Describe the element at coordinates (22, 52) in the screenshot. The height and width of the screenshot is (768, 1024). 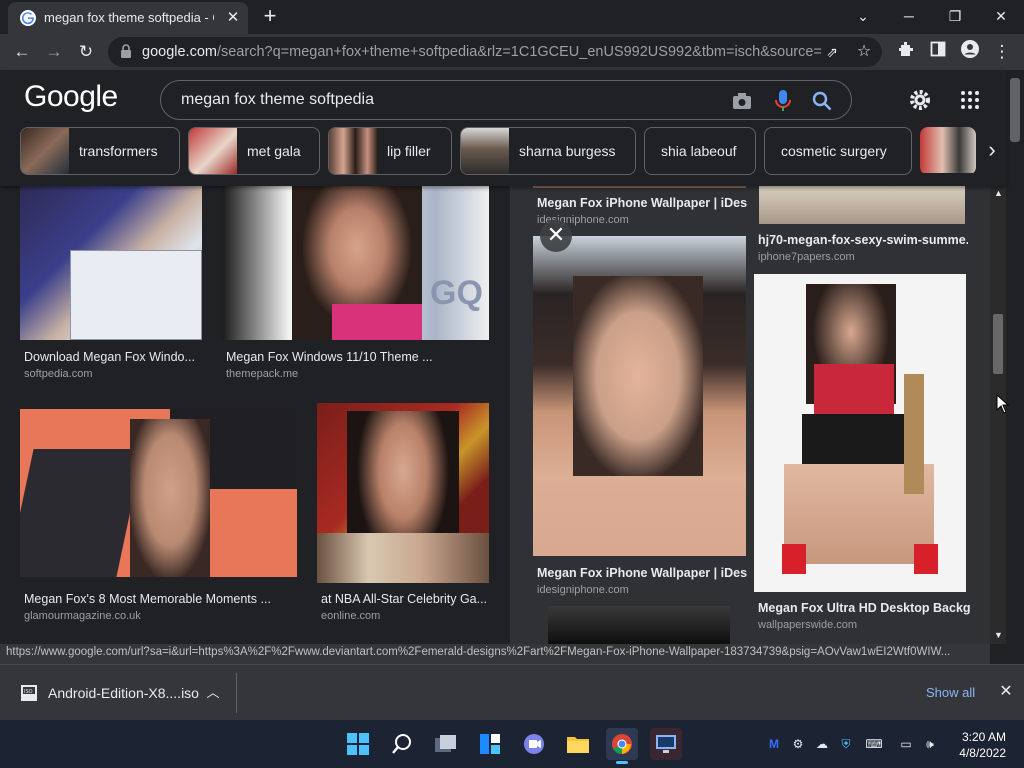
I see `back-icon: ←` at that location.